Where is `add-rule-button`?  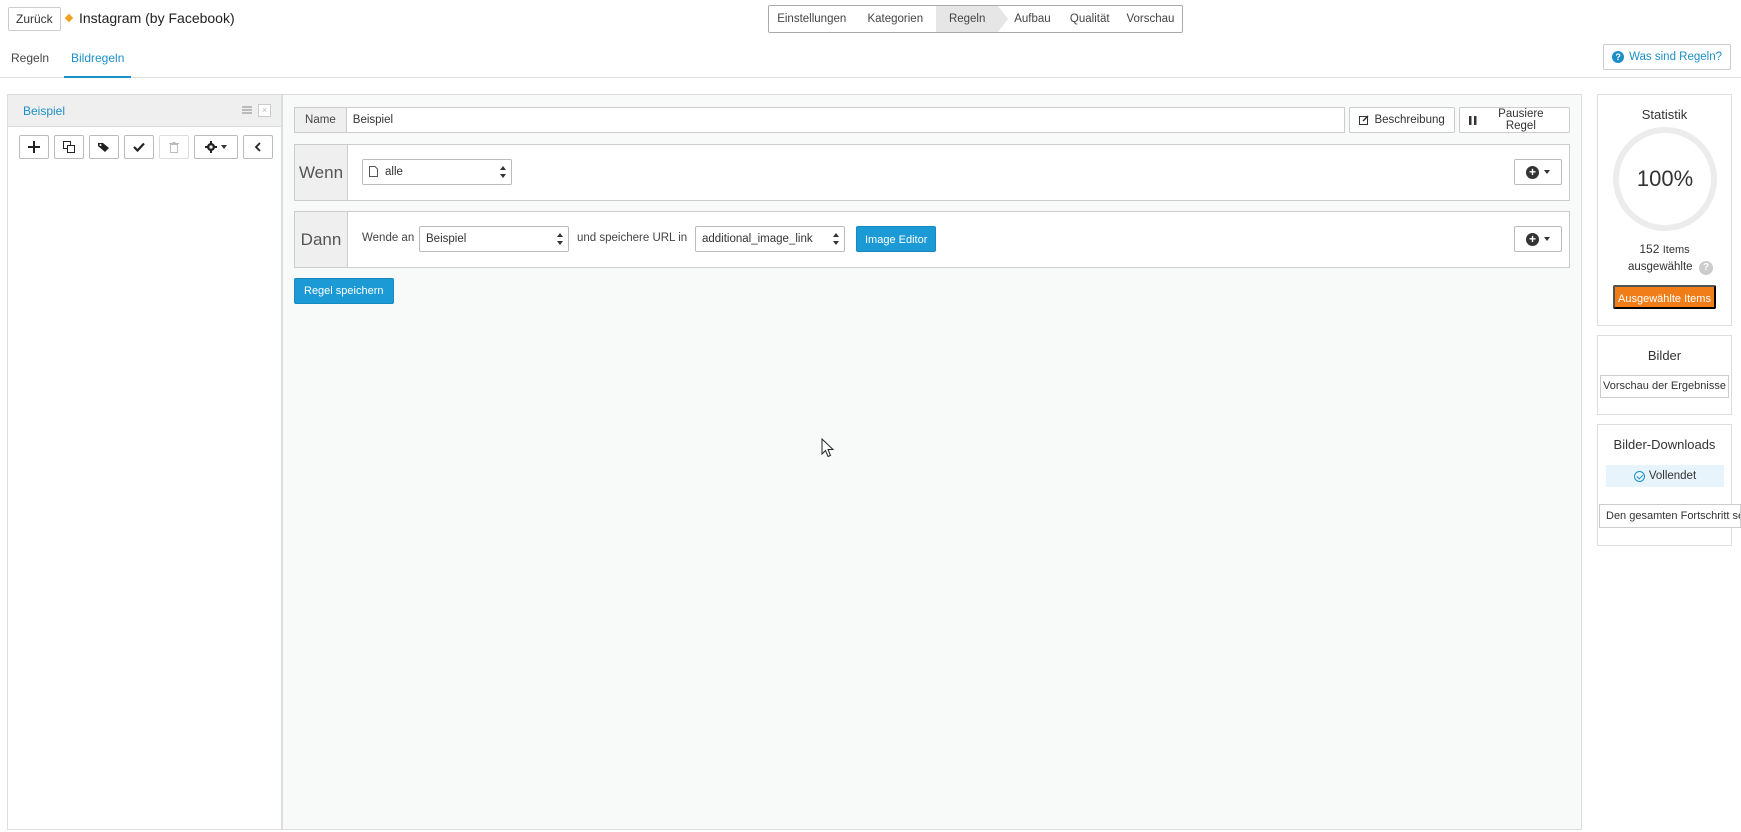
add-rule-button is located at coordinates (34, 147).